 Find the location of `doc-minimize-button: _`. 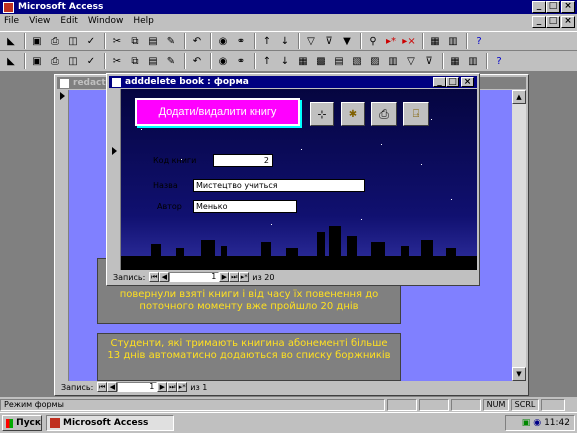

doc-minimize-button: _ is located at coordinates (539, 22).